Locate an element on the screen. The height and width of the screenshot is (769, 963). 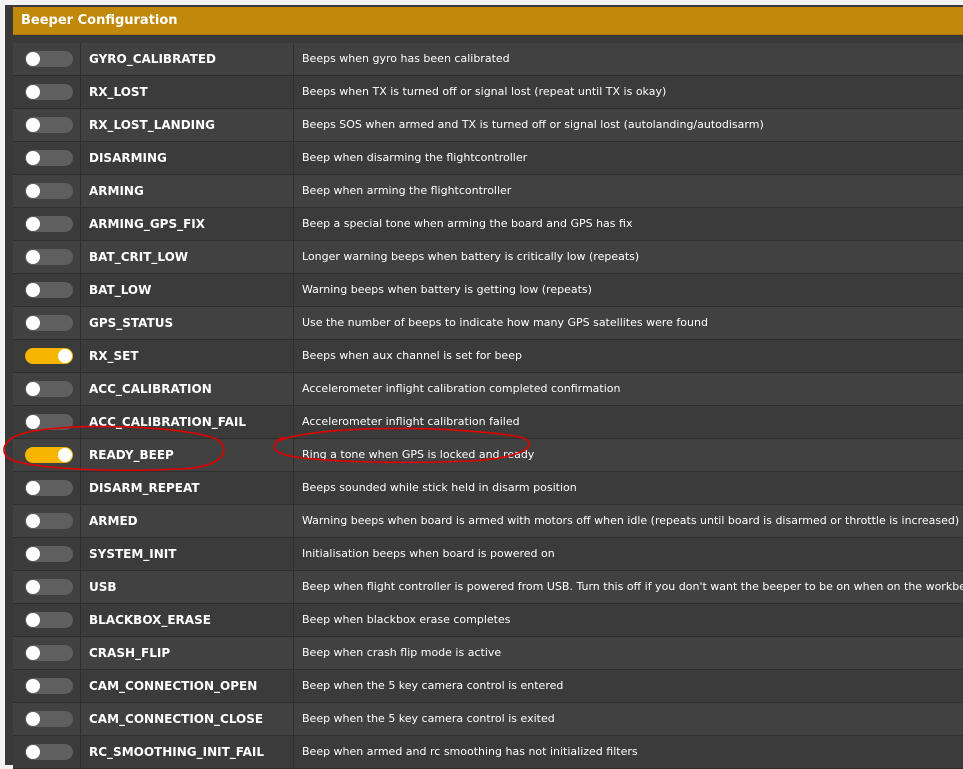
beeper-name: ARMING_GPS_FIX is located at coordinates (147, 224).